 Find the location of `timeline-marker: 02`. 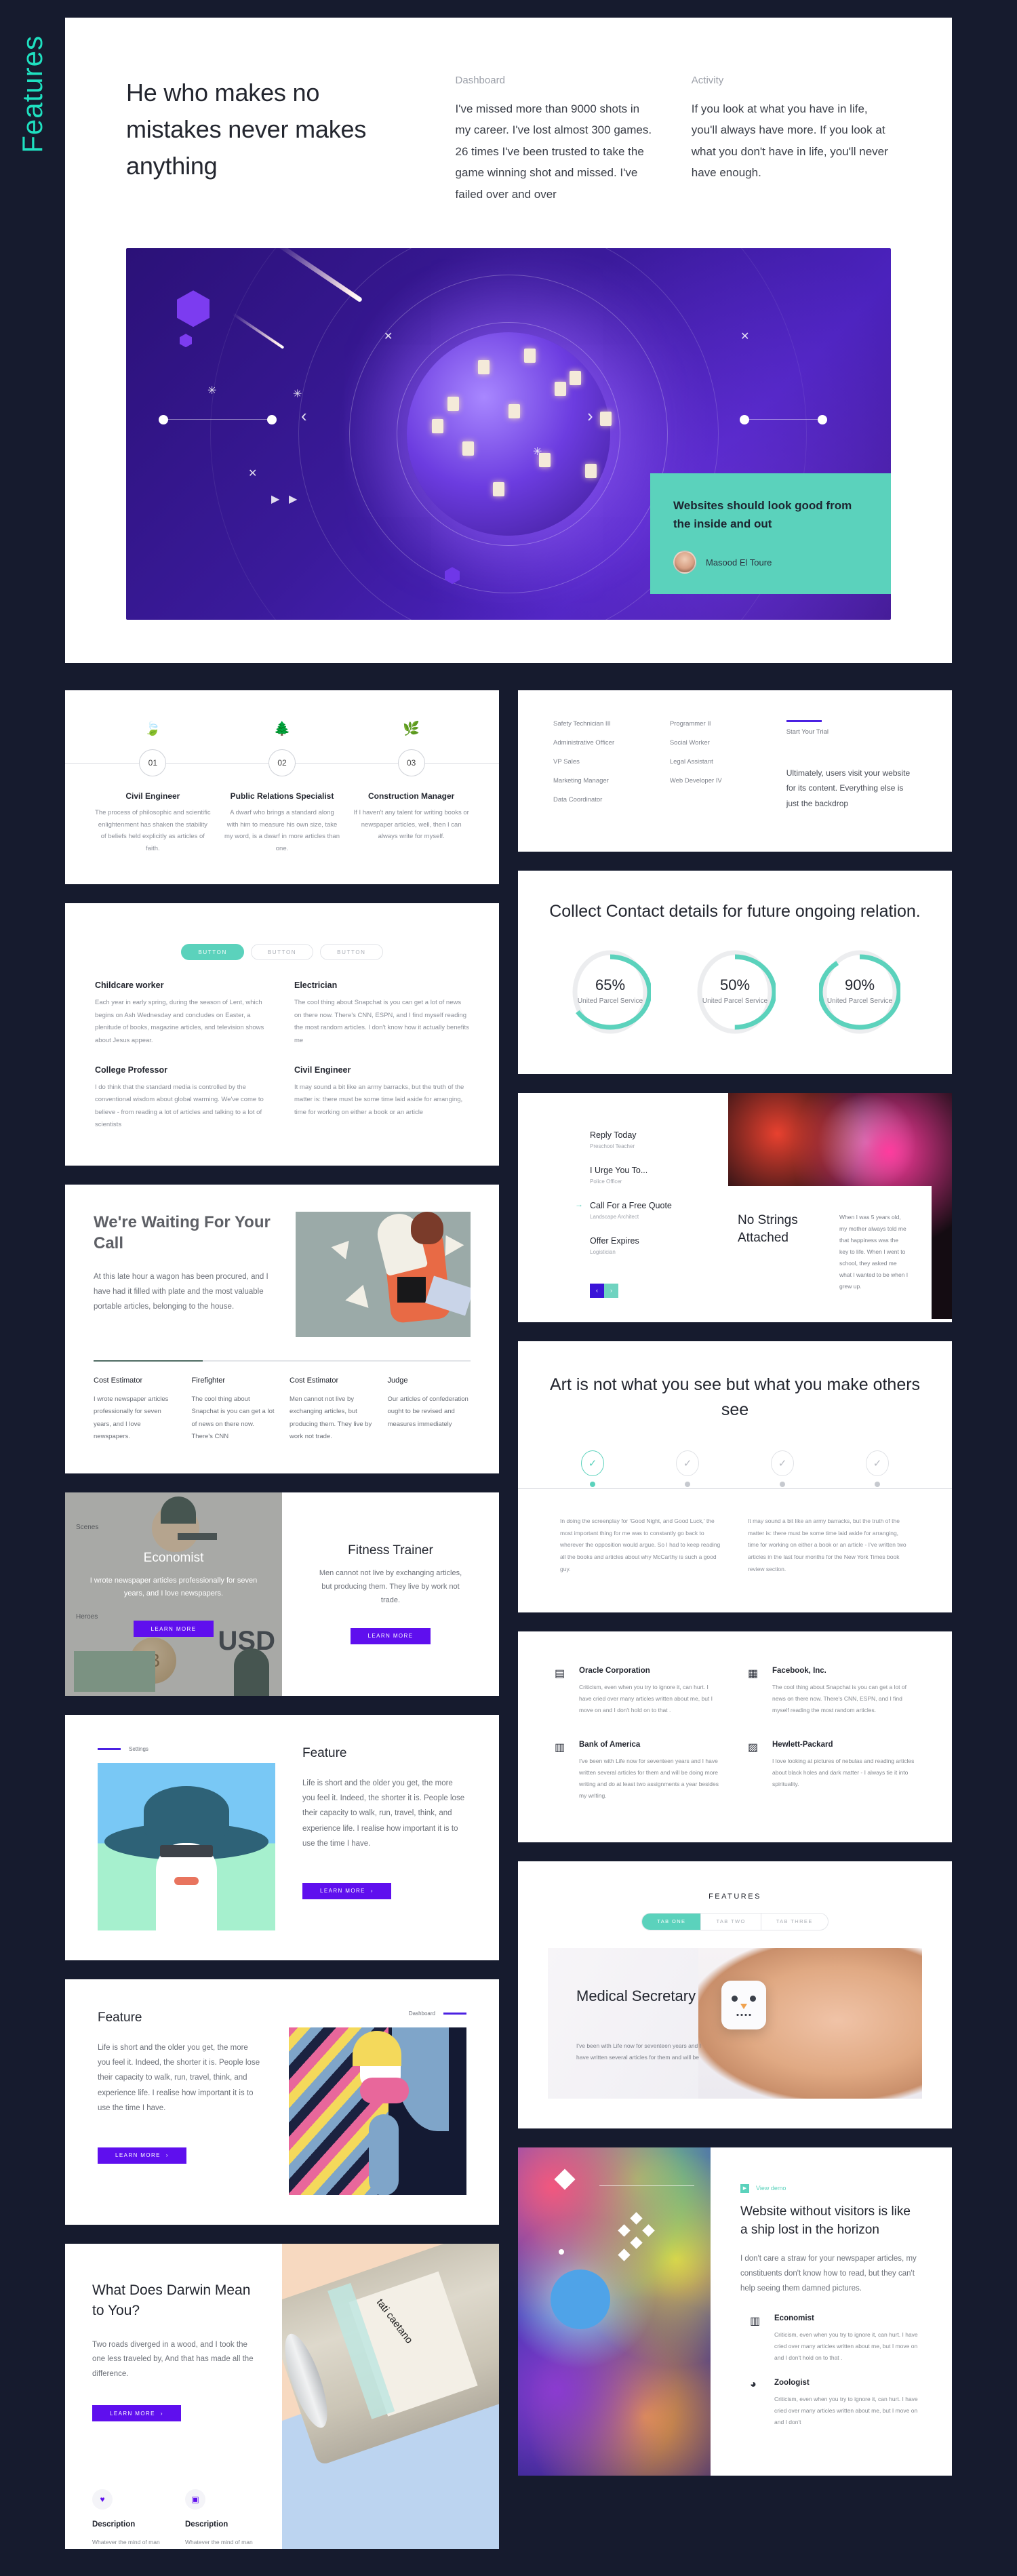

timeline-marker: 02 is located at coordinates (282, 763).